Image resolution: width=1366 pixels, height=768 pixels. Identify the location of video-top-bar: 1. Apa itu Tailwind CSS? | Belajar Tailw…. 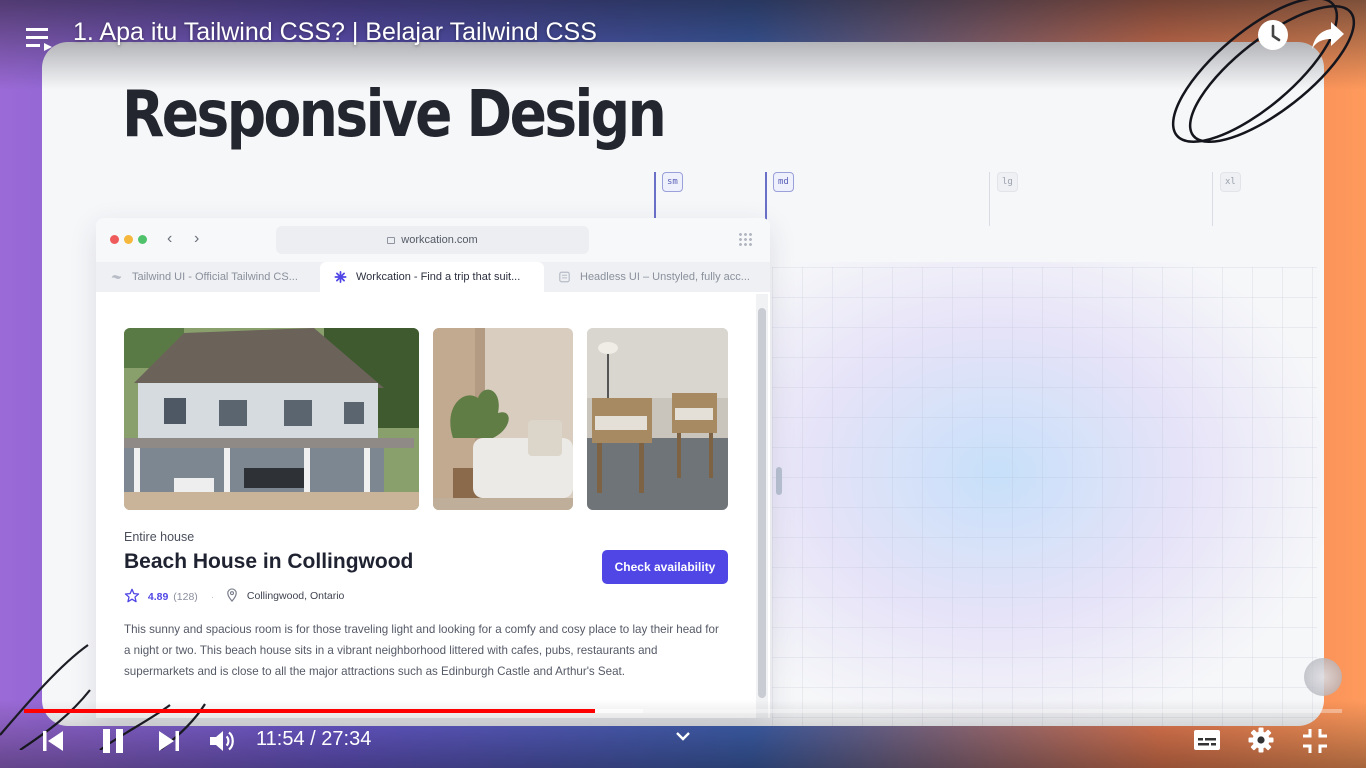
(683, 35).